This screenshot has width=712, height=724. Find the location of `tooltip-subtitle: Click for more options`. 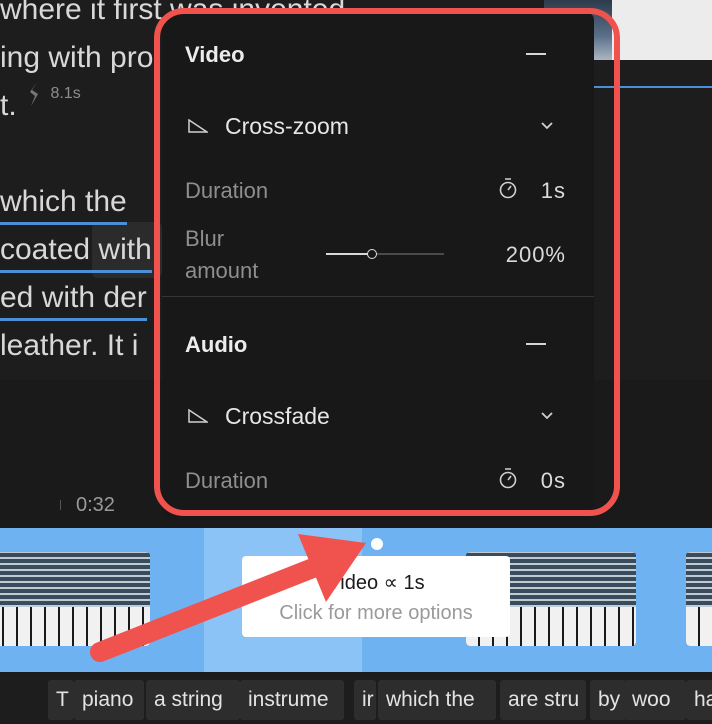

tooltip-subtitle: Click for more options is located at coordinates (376, 613).